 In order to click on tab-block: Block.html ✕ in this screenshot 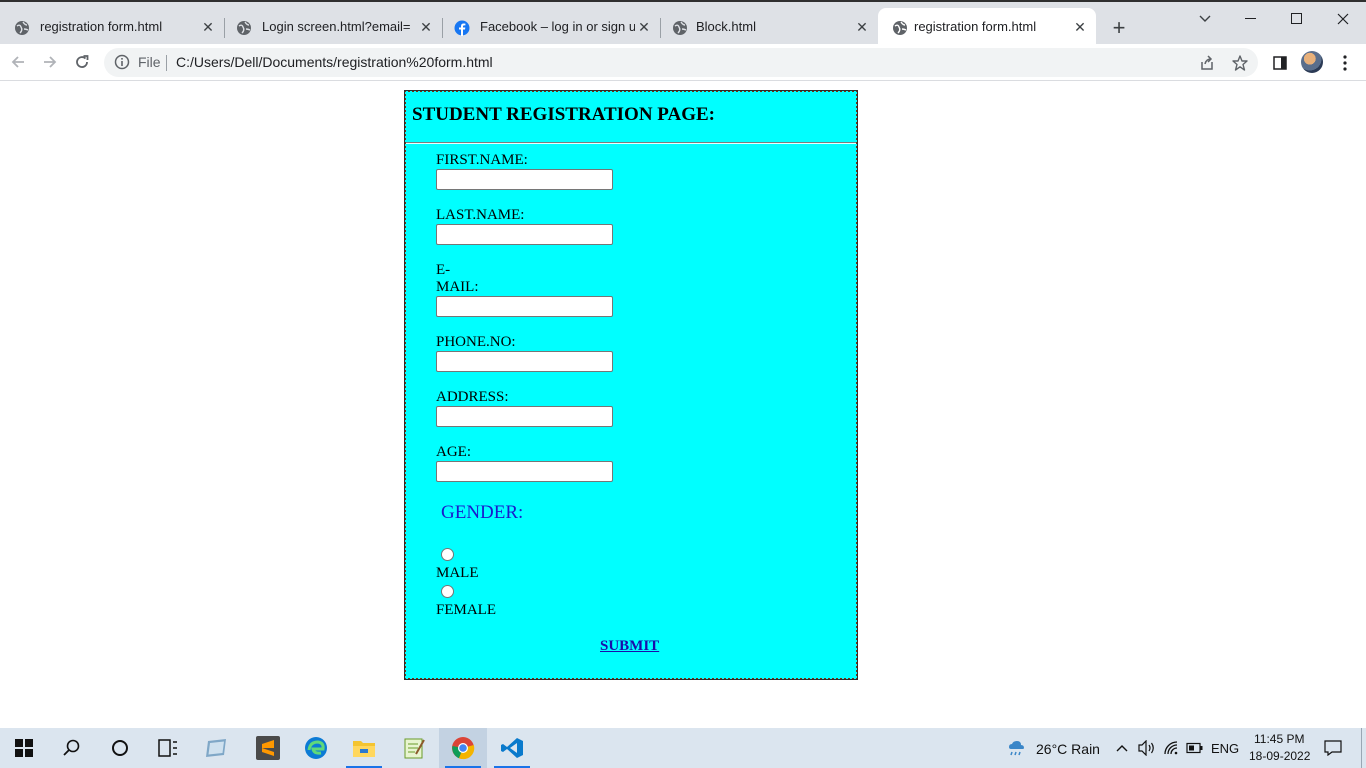, I will do `click(768, 27)`.